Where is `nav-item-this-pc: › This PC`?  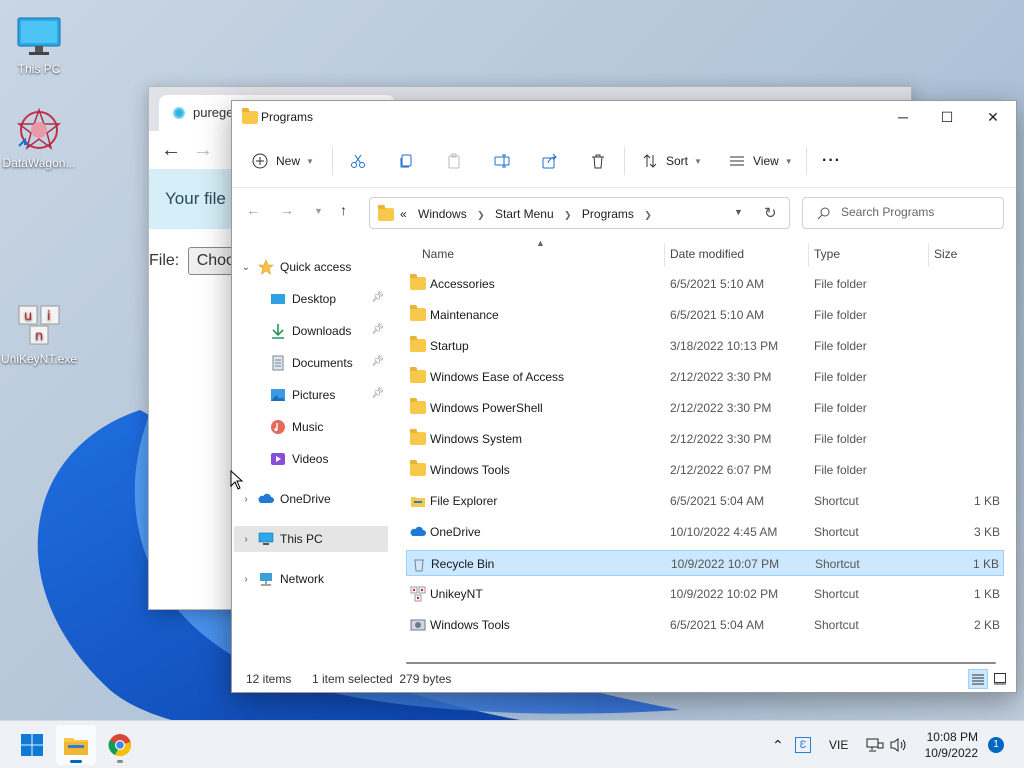 nav-item-this-pc: › This PC is located at coordinates (311, 539).